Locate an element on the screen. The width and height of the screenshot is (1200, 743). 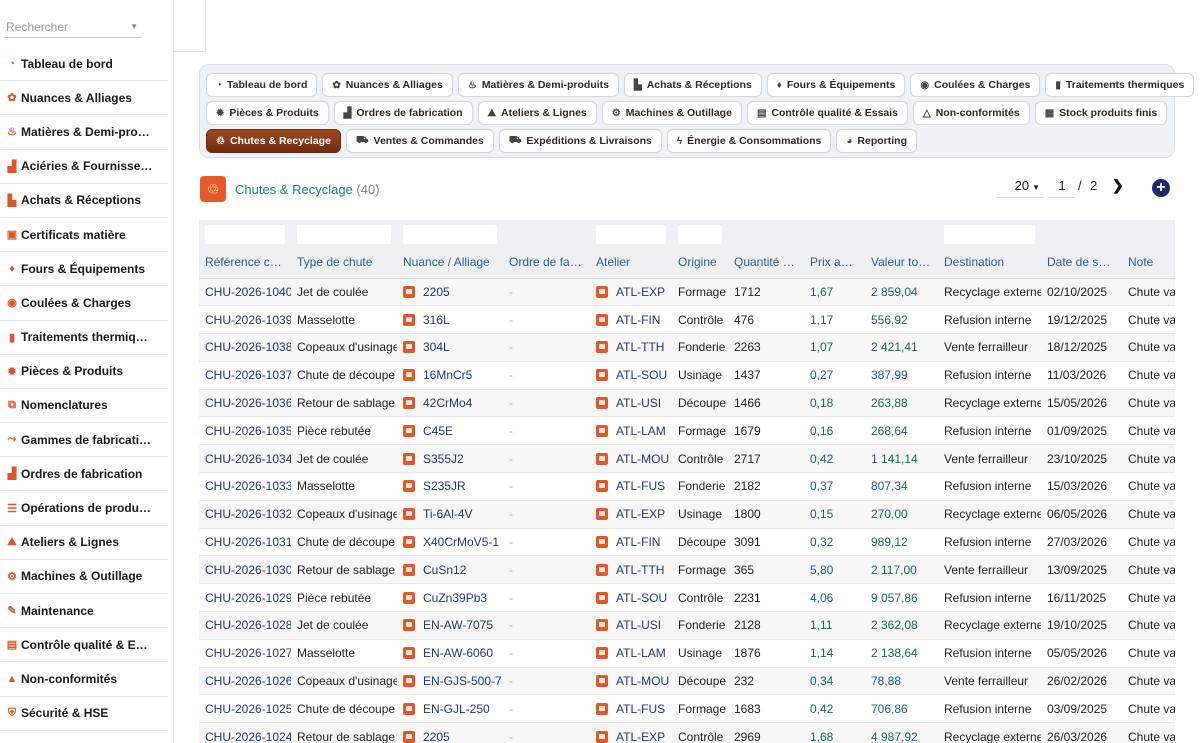
alloy-link: 316L is located at coordinates (436, 320).